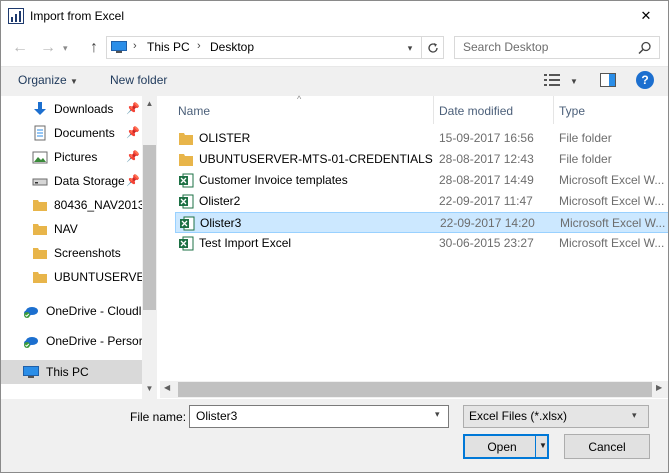 The height and width of the screenshot is (473, 669). Describe the element at coordinates (98, 205) in the screenshot. I see `sidebar-item-label: 80436_NAV2013_` at that location.